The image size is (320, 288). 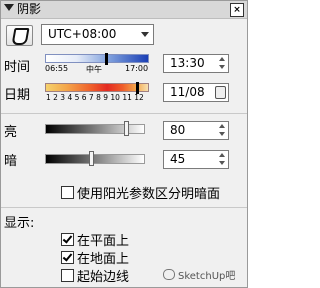 What do you see at coordinates (91, 158) in the screenshot?
I see `dark-slider-thumb` at bounding box center [91, 158].